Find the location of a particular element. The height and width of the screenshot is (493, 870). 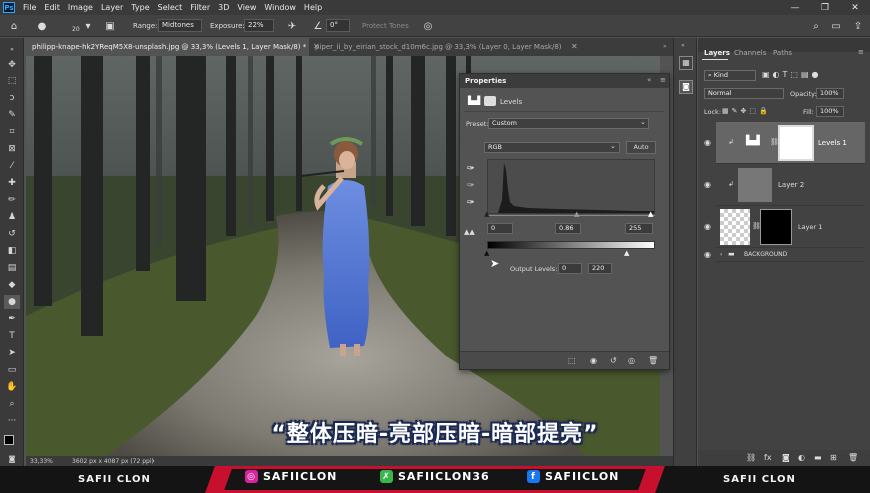

frame-tool-icon: ⊠ is located at coordinates (12, 149).